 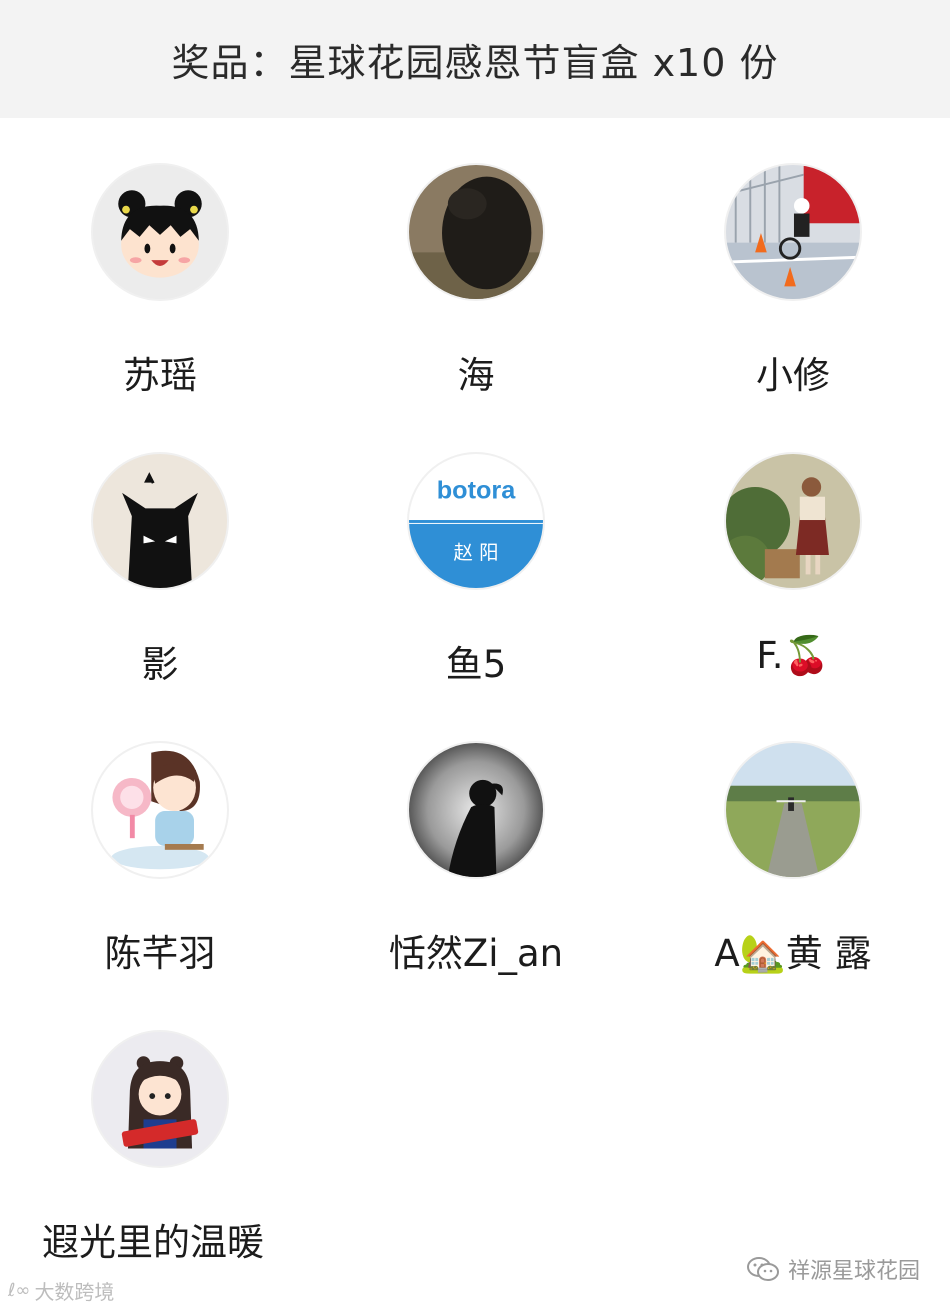 I want to click on winner-card: botora 赵 阳 鱼5, so click(x=476, y=552).